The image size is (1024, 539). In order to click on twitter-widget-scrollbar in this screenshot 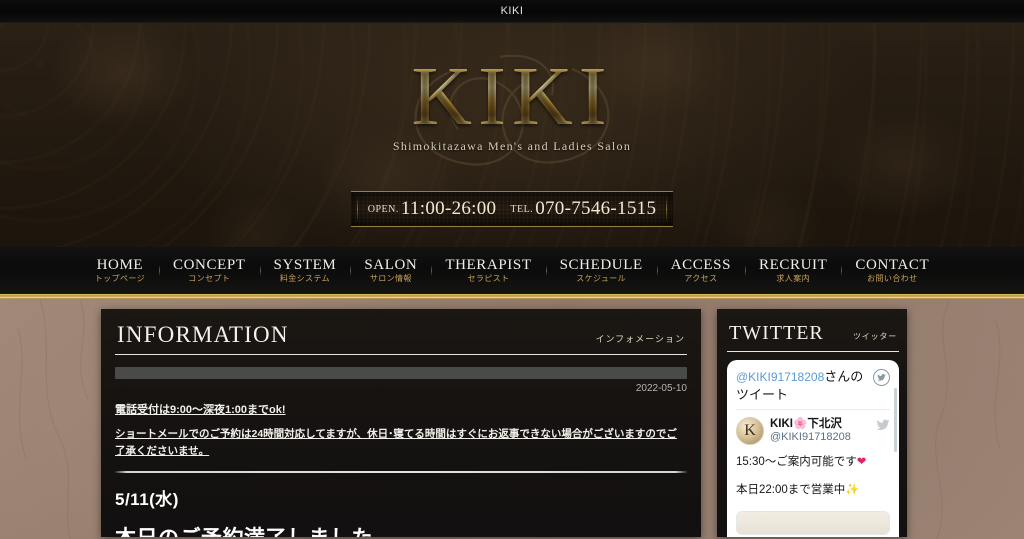, I will do `click(895, 420)`.